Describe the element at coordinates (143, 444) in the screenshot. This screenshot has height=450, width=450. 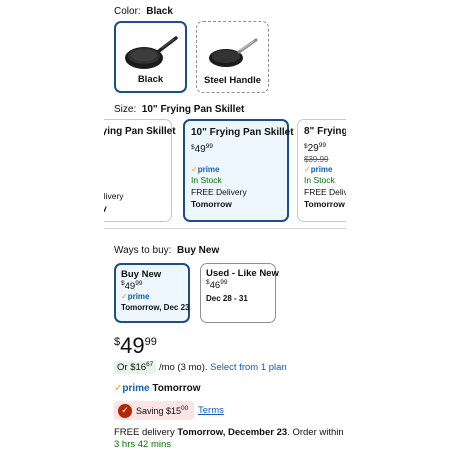
I see `order-countdown: 3 hrs 42 mins` at that location.